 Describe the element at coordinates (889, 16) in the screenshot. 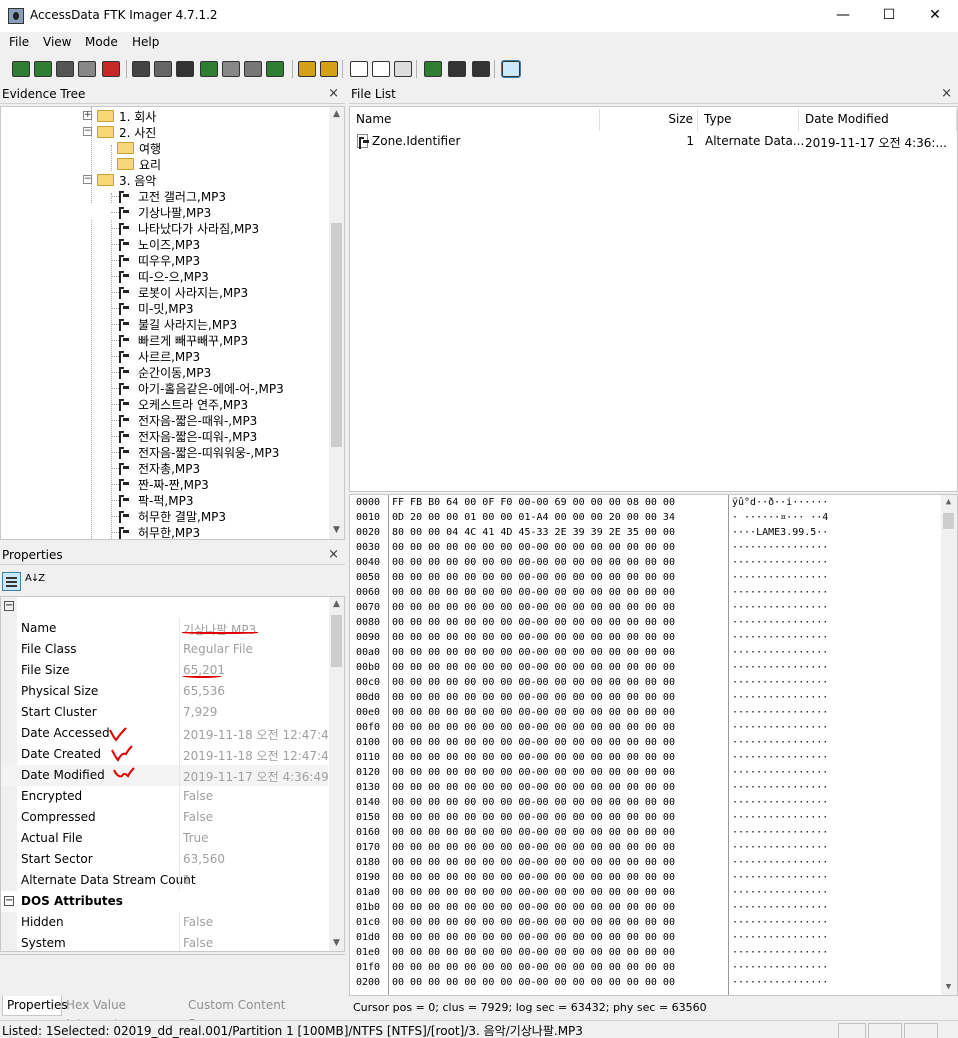

I see `maximize-button: ☐` at that location.